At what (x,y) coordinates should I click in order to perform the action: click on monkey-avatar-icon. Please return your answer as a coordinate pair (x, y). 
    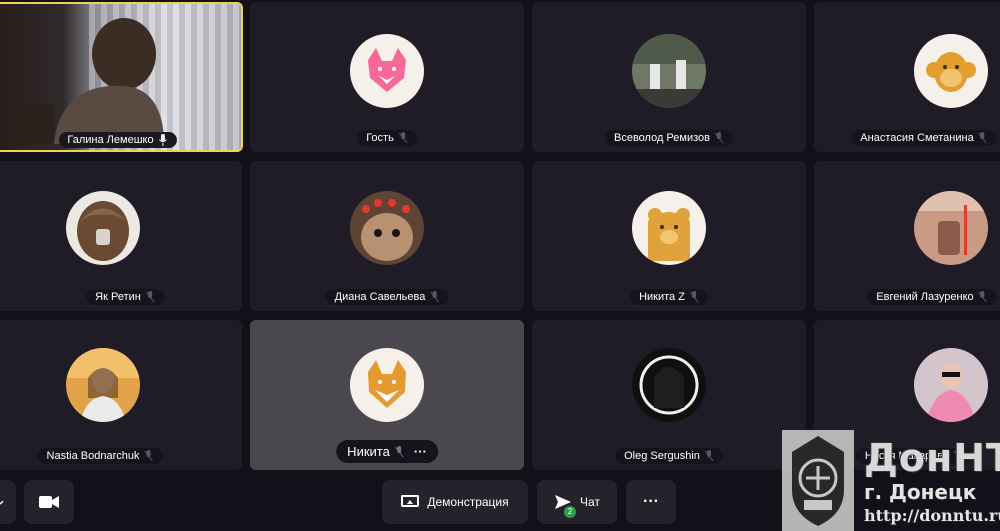
    Looking at the image, I should click on (951, 71).